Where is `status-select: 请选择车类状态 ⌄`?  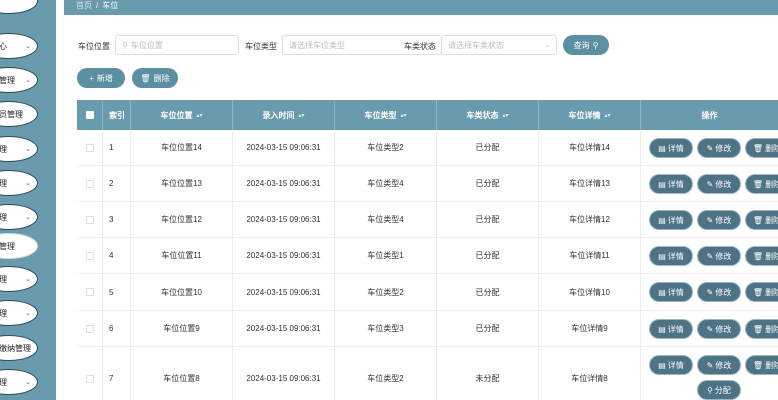 status-select: 请选择车类状态 ⌄ is located at coordinates (499, 45).